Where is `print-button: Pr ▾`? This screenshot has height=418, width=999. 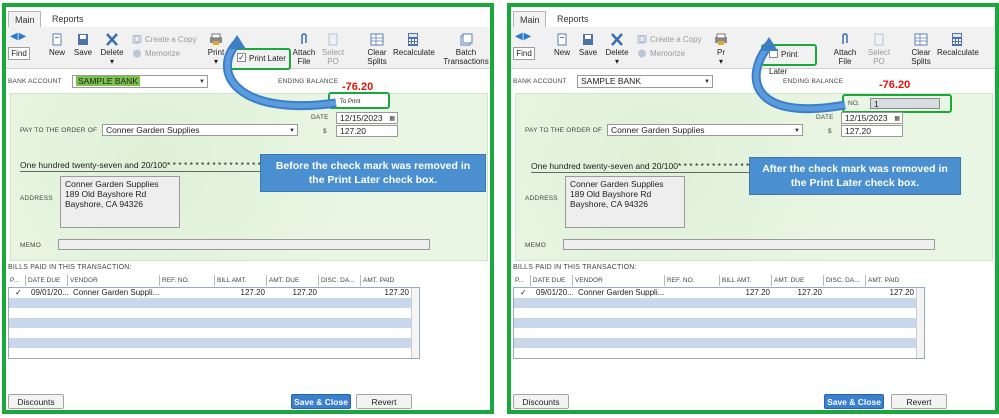
print-button: Pr ▾ is located at coordinates (721, 49).